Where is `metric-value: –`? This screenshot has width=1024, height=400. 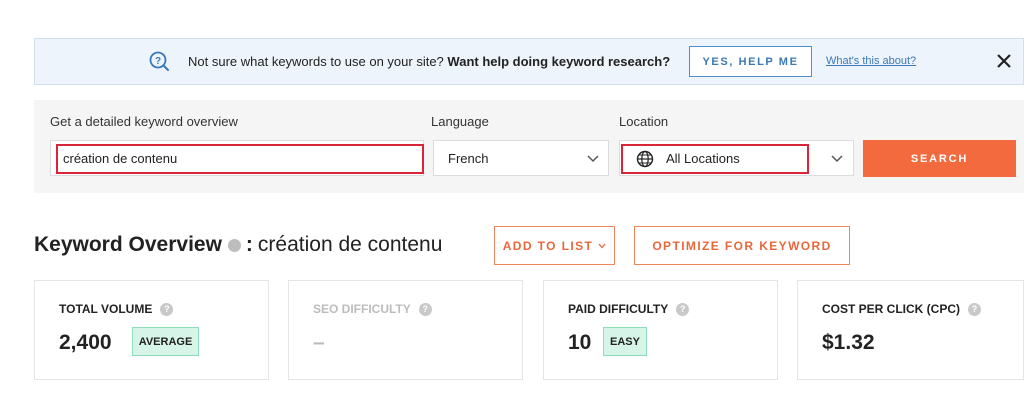
metric-value: – is located at coordinates (319, 342).